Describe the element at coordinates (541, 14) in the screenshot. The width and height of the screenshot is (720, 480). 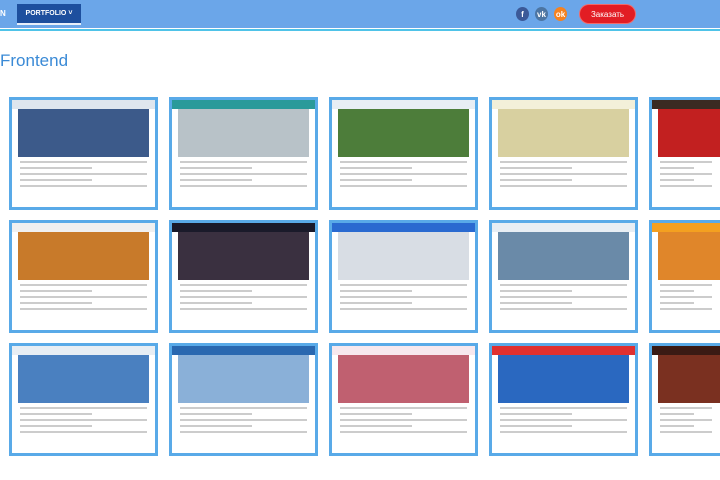
I see `vk-icon: vk` at that location.